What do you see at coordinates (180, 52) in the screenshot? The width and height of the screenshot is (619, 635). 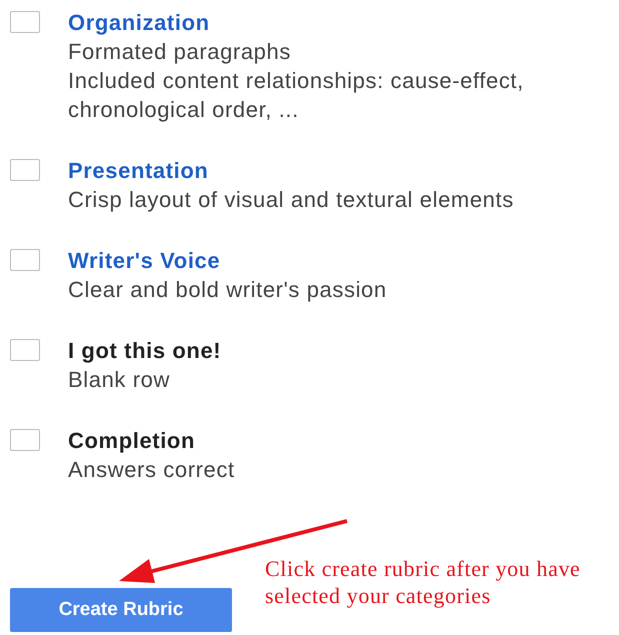 I see `criterion-description: Formated paragraphs` at bounding box center [180, 52].